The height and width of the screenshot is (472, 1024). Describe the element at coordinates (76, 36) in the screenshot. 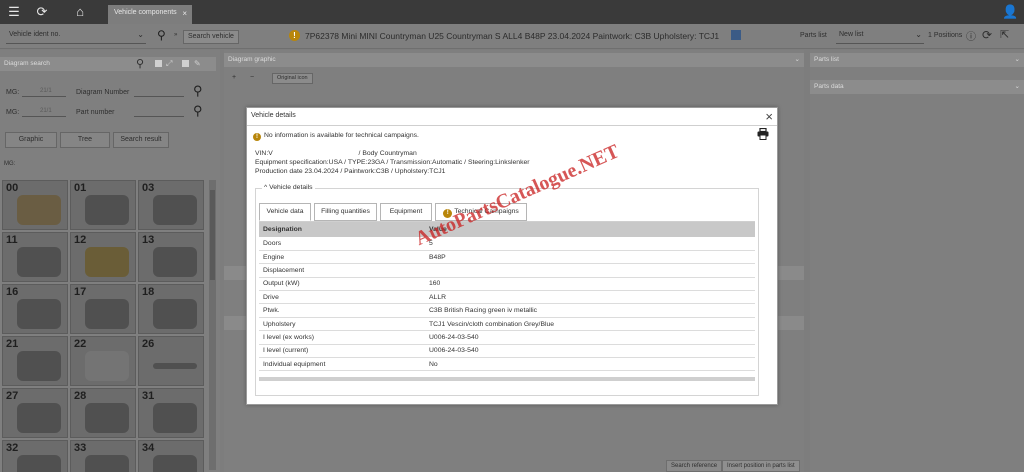

I see `vehicle-ident-select: Vehicle ident no. ⌄` at that location.